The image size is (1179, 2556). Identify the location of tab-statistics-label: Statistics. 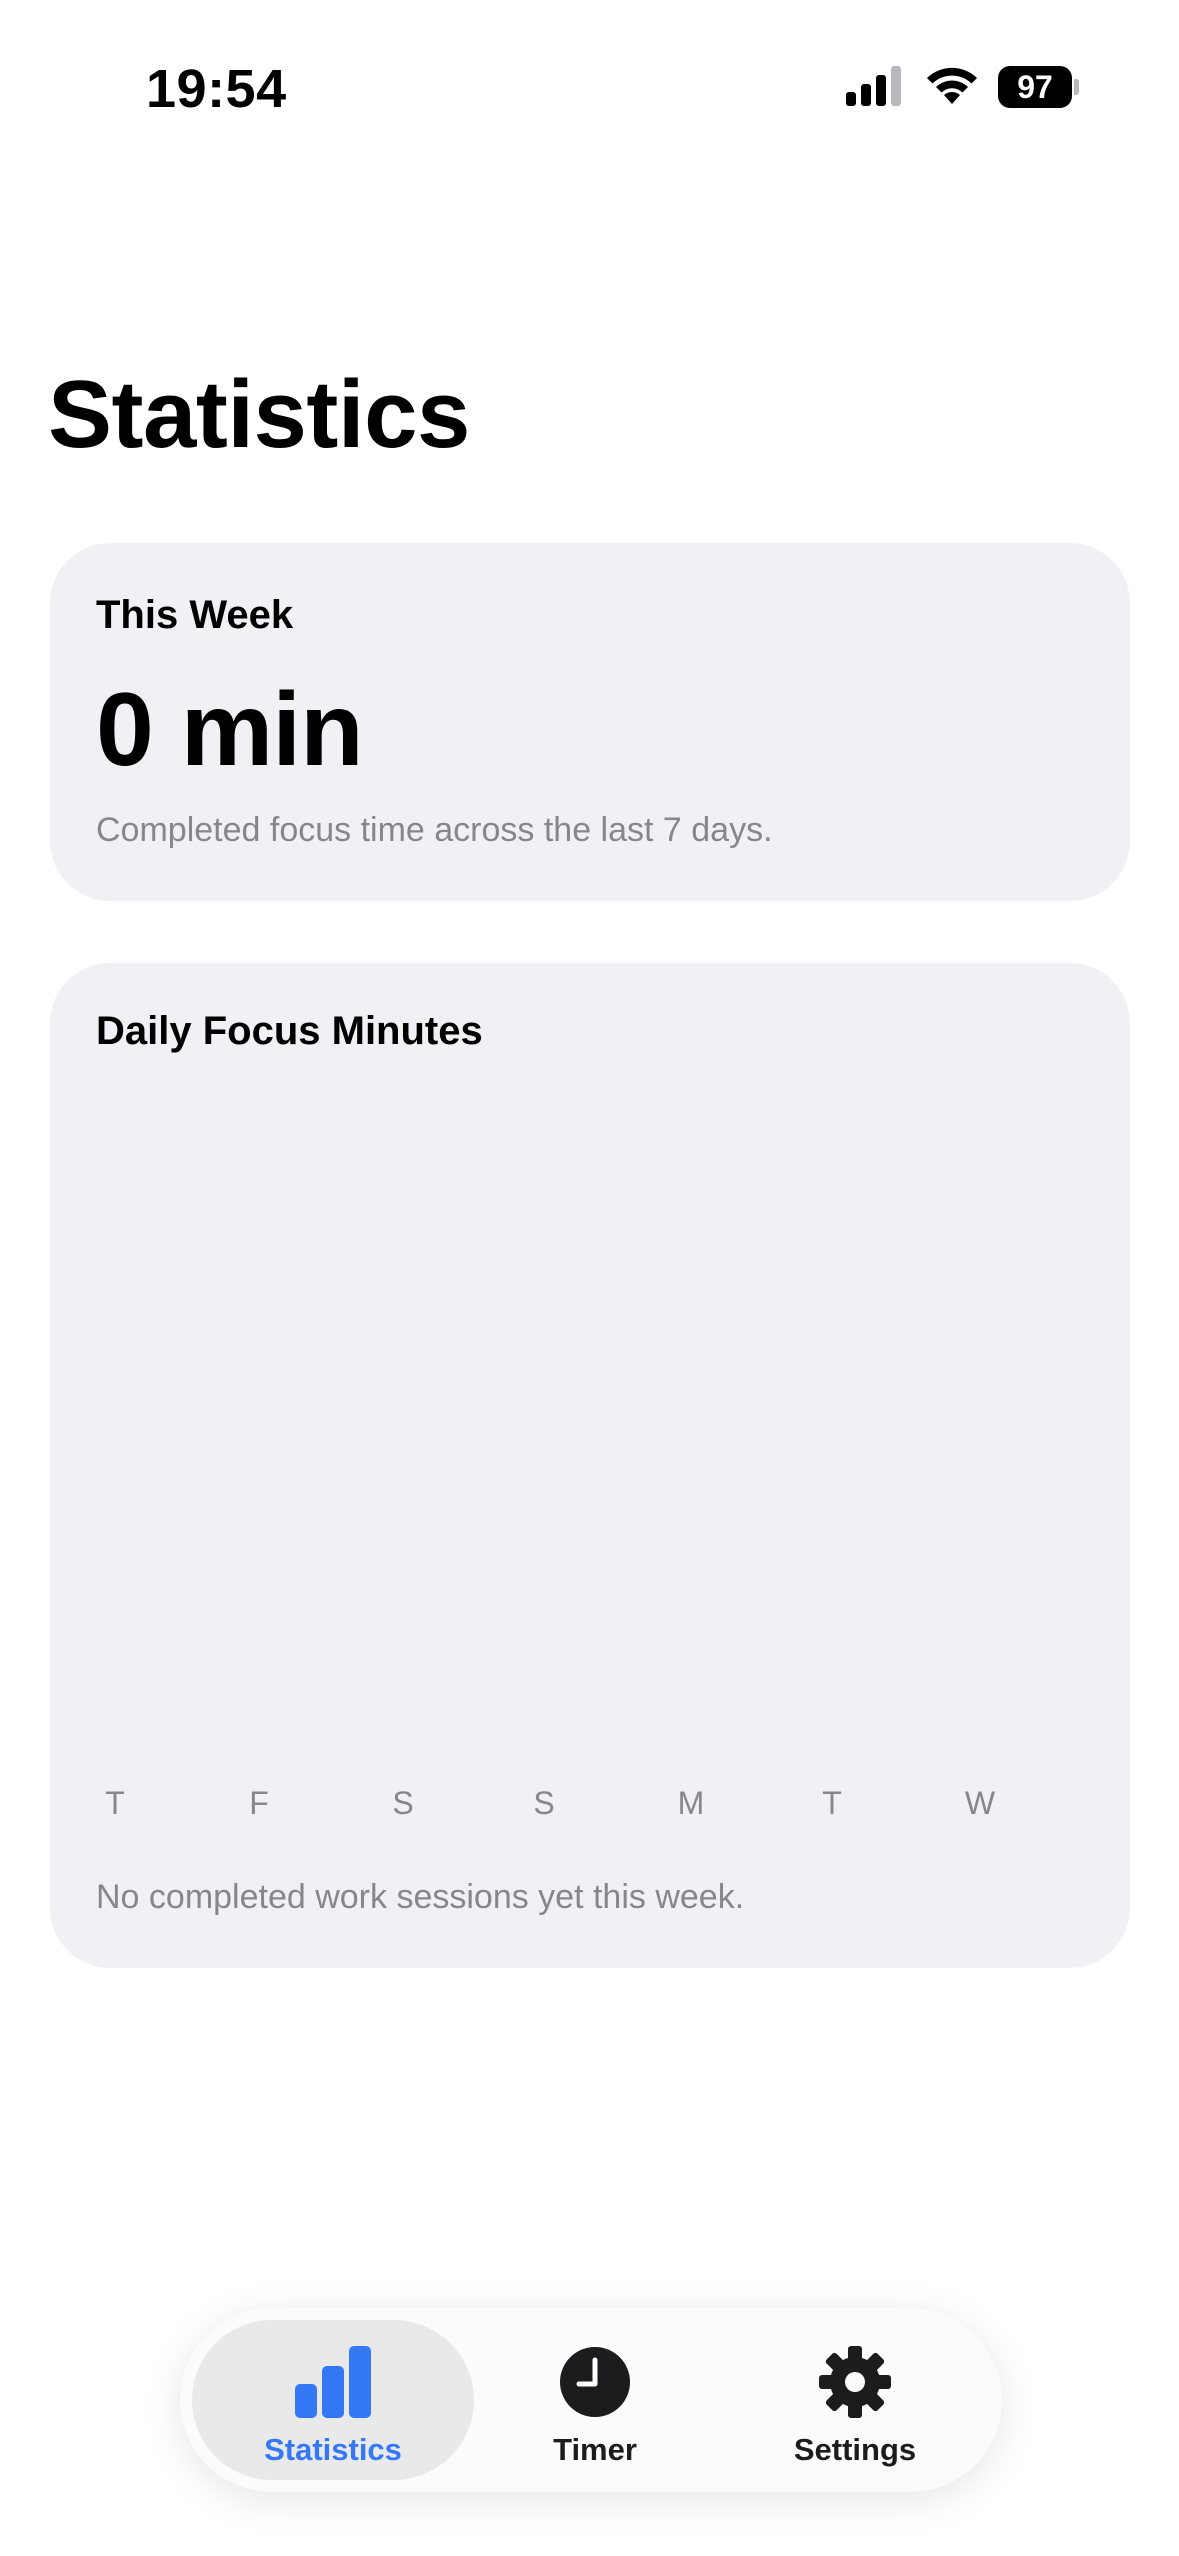
(333, 2449).